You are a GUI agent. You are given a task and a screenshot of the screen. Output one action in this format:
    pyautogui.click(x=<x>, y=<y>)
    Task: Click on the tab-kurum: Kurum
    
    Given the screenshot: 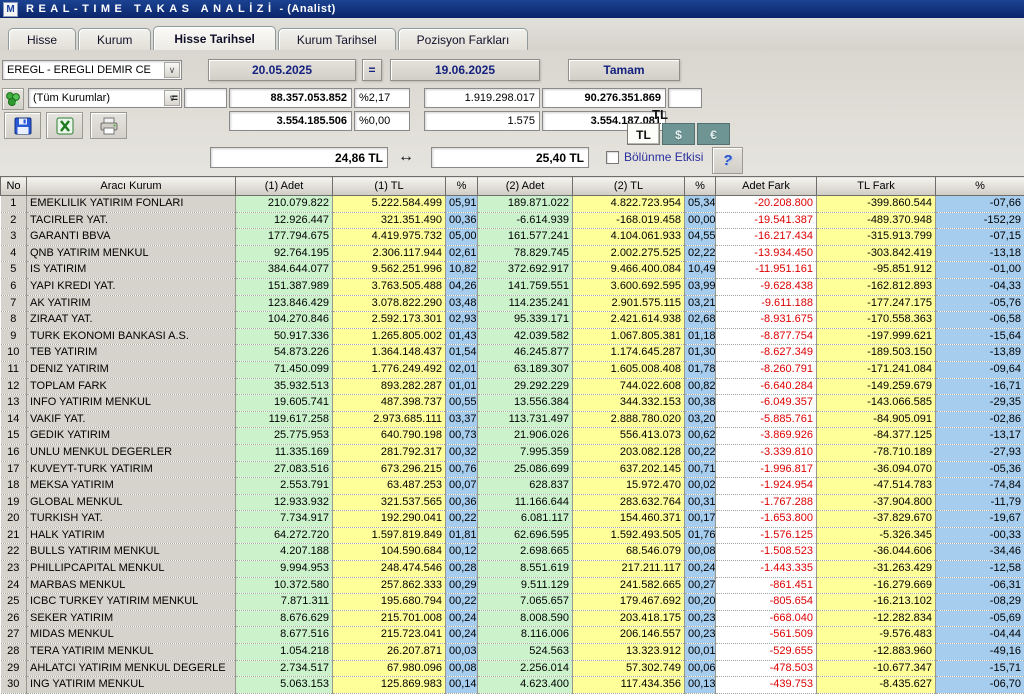 What is the action you would take?
    pyautogui.click(x=115, y=39)
    